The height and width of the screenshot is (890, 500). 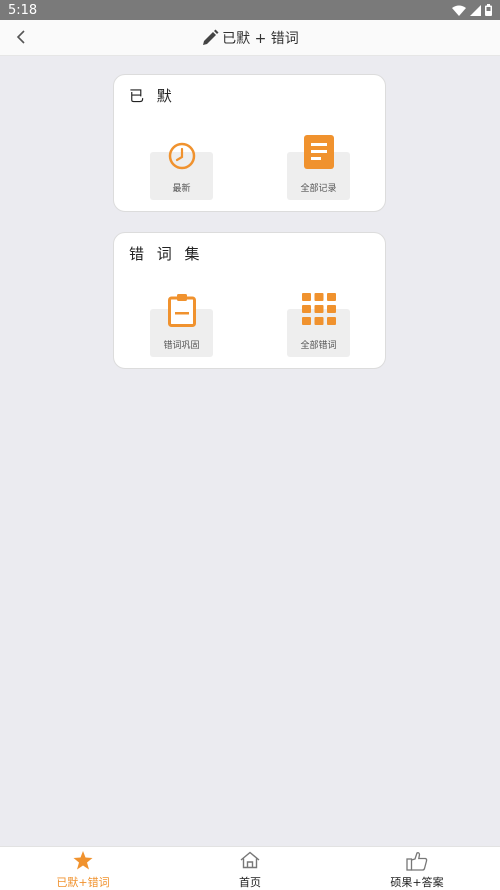 I want to click on status-bar: 5:18, so click(x=250, y=10).